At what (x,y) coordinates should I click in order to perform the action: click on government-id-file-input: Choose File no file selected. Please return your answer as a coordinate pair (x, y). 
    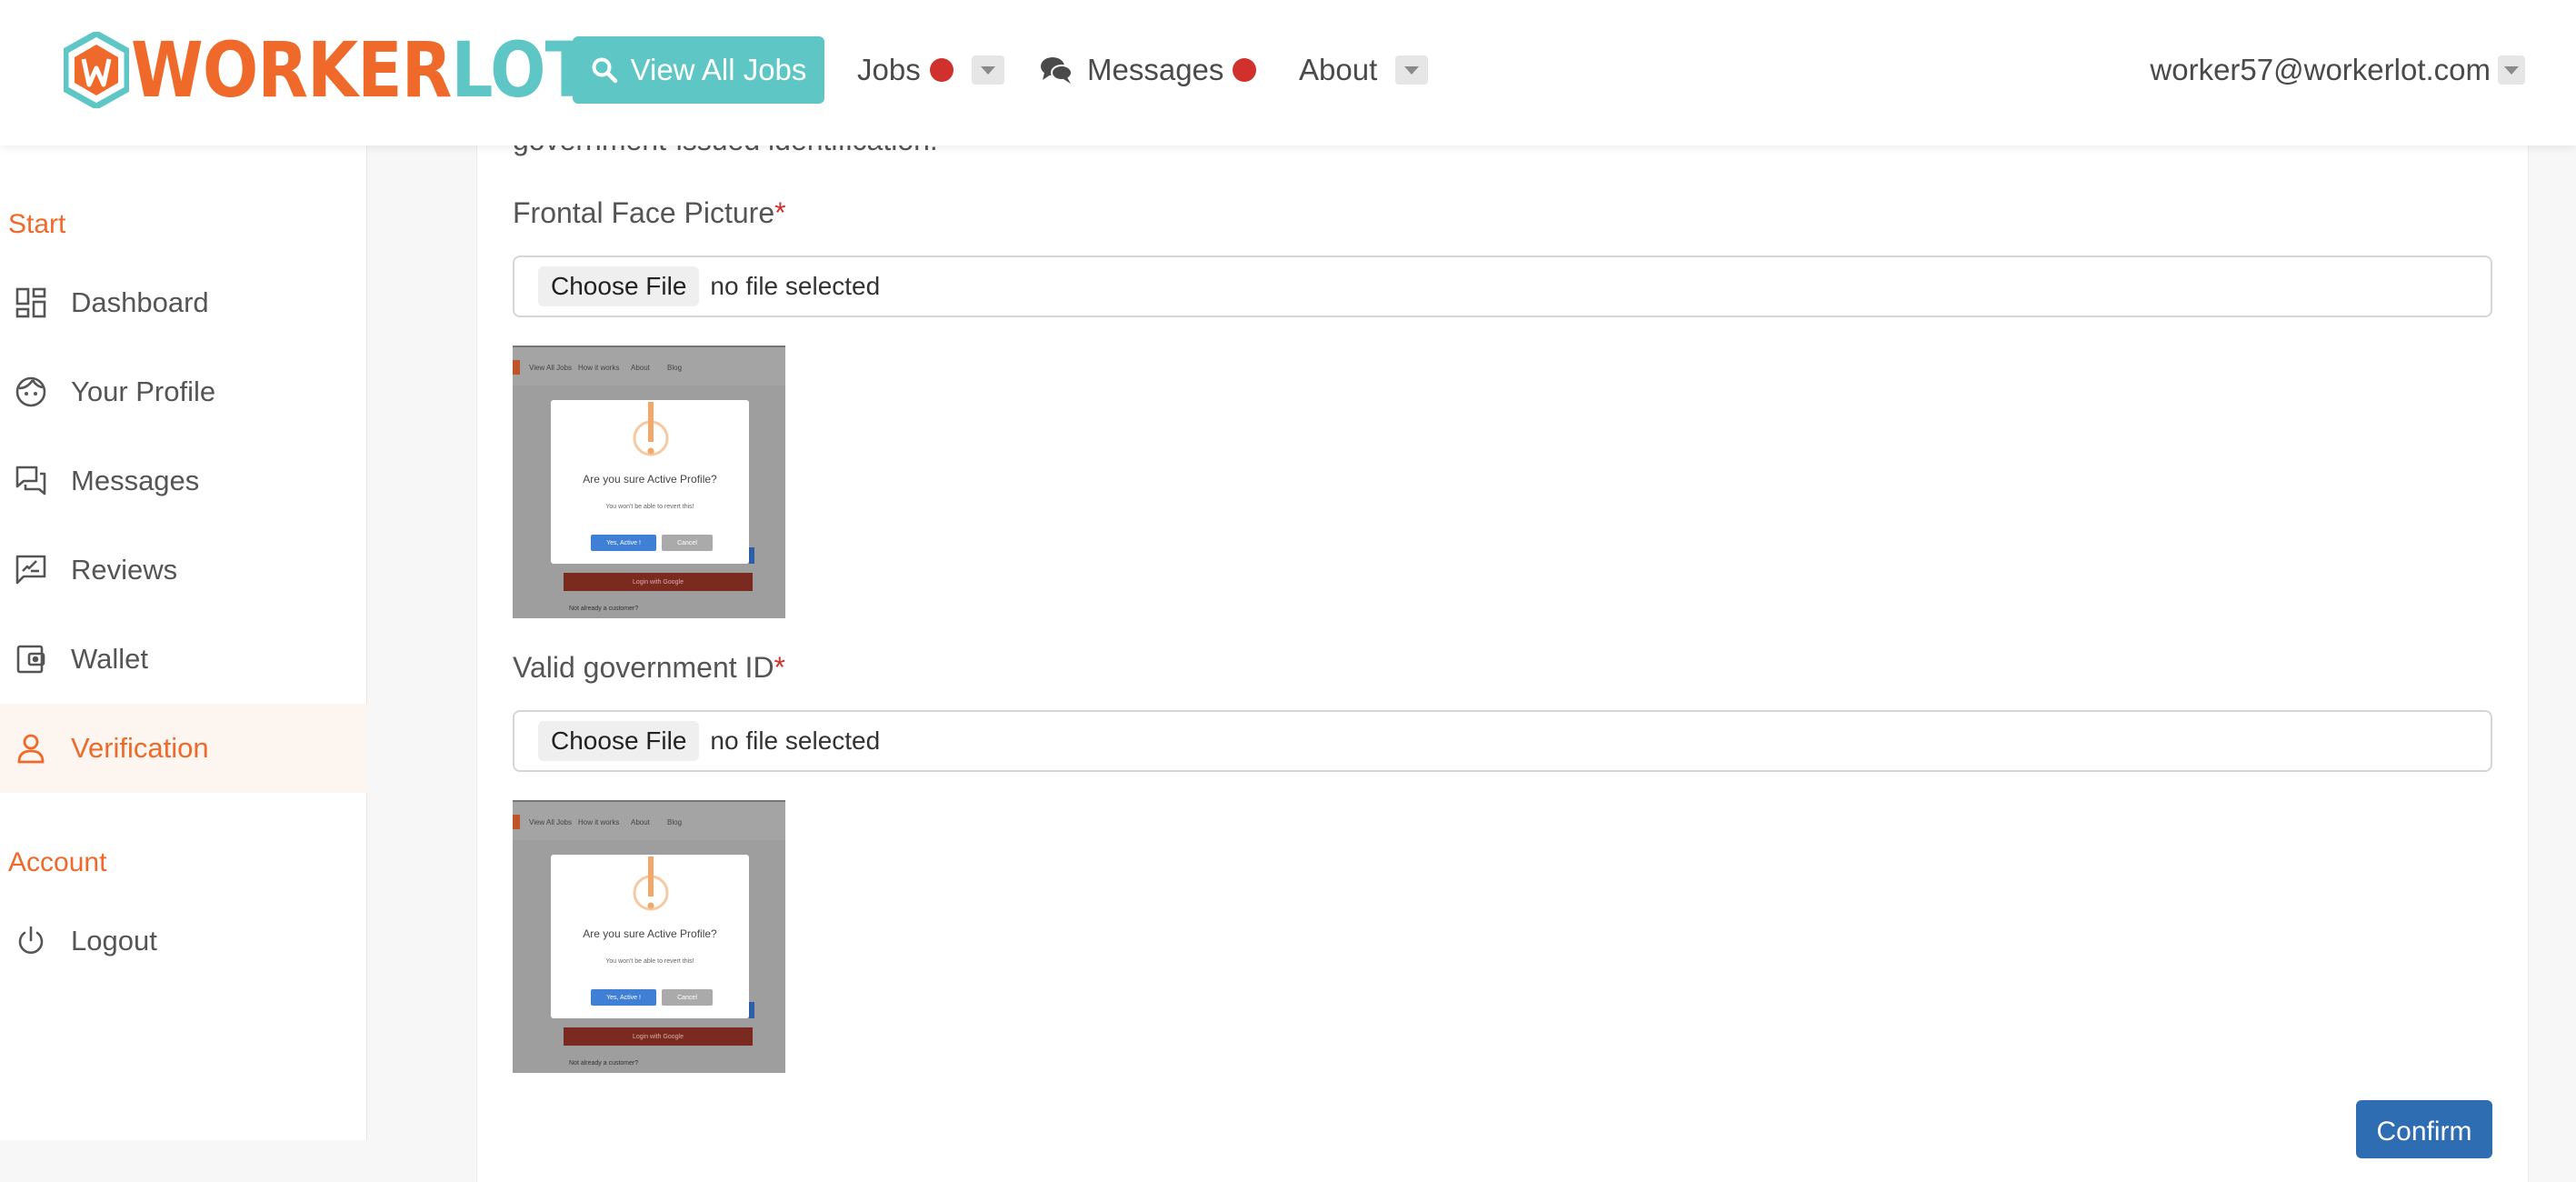
    Looking at the image, I should click on (1502, 741).